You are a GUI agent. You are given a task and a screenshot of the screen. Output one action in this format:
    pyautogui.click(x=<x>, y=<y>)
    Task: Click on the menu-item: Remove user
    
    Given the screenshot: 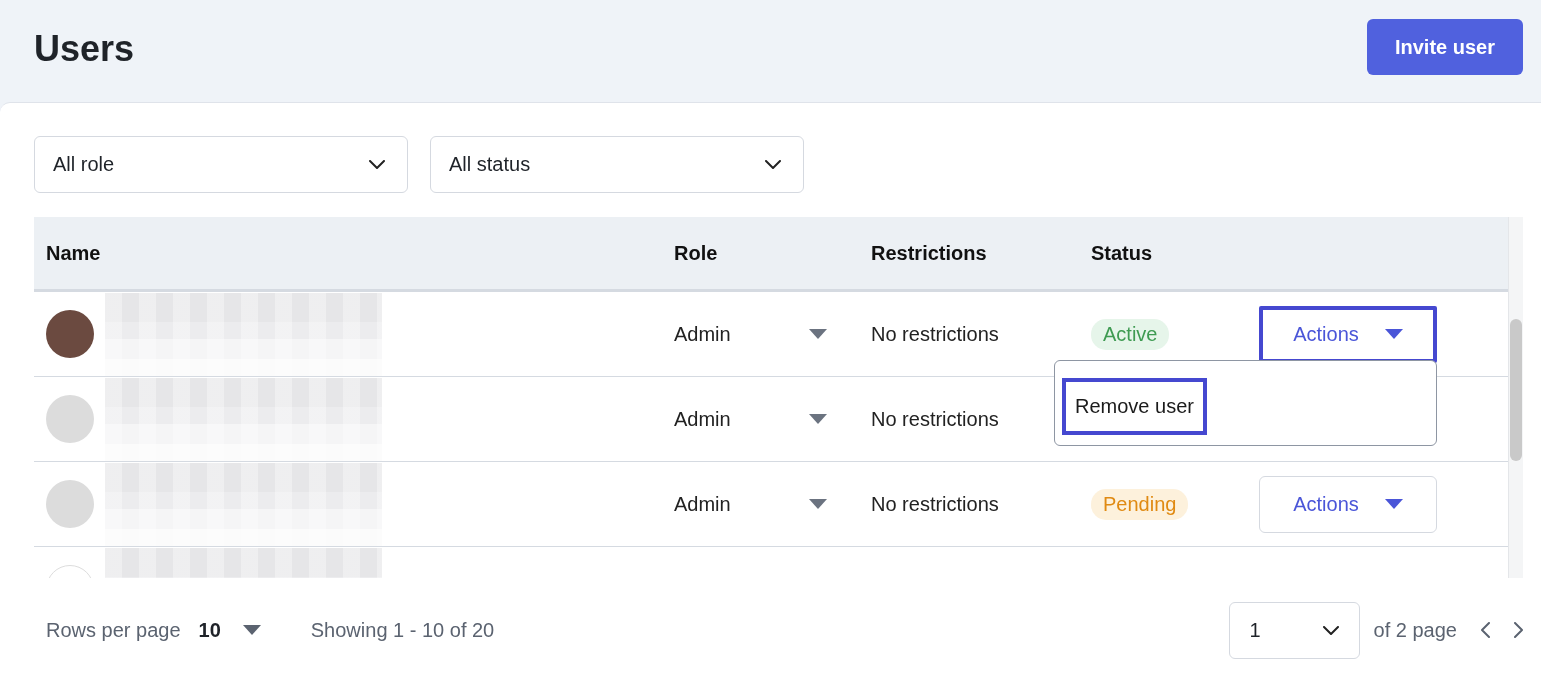 What is the action you would take?
    pyautogui.click(x=1134, y=406)
    